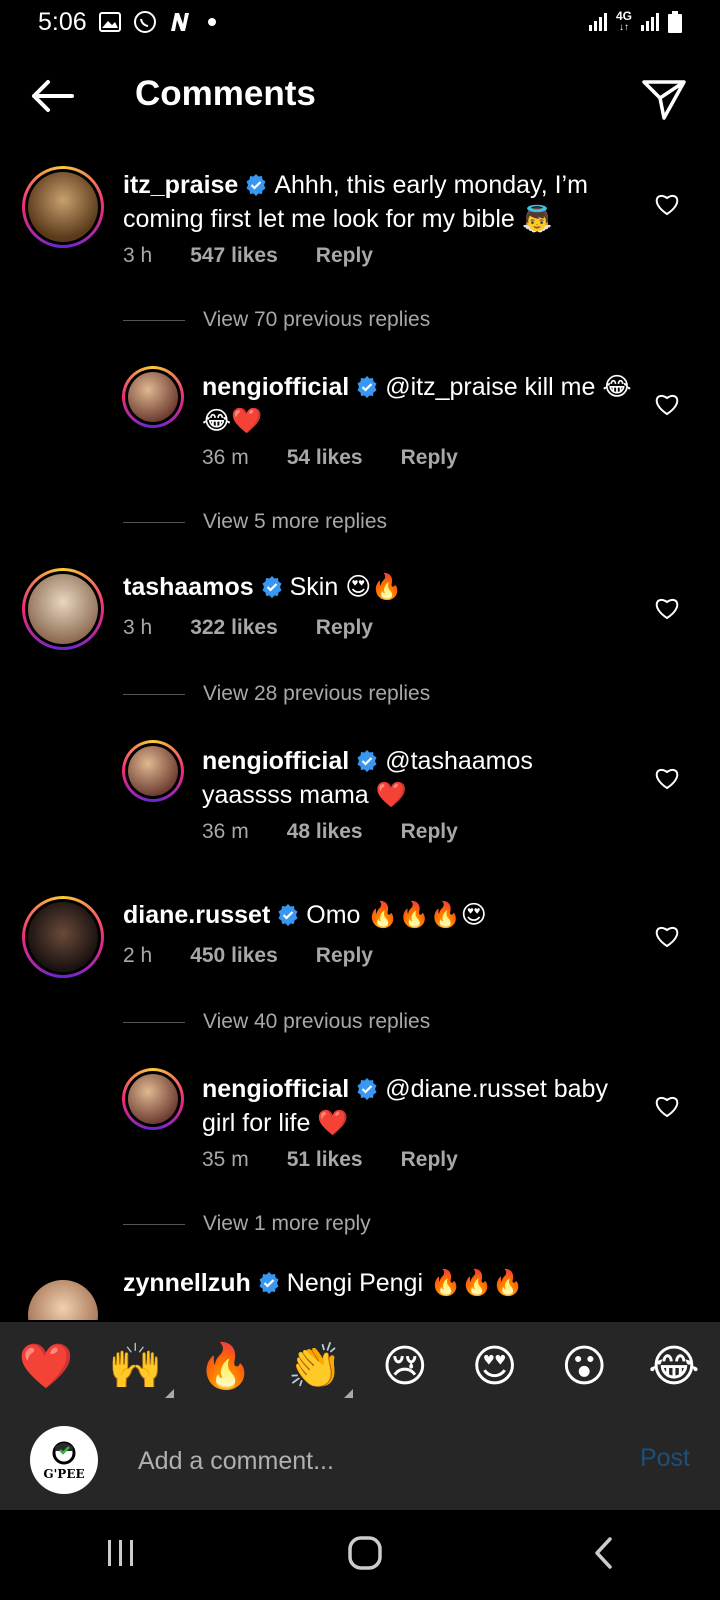 The width and height of the screenshot is (720, 1600). What do you see at coordinates (64, 1474) in the screenshot?
I see `avatar-label: G'PEE` at bounding box center [64, 1474].